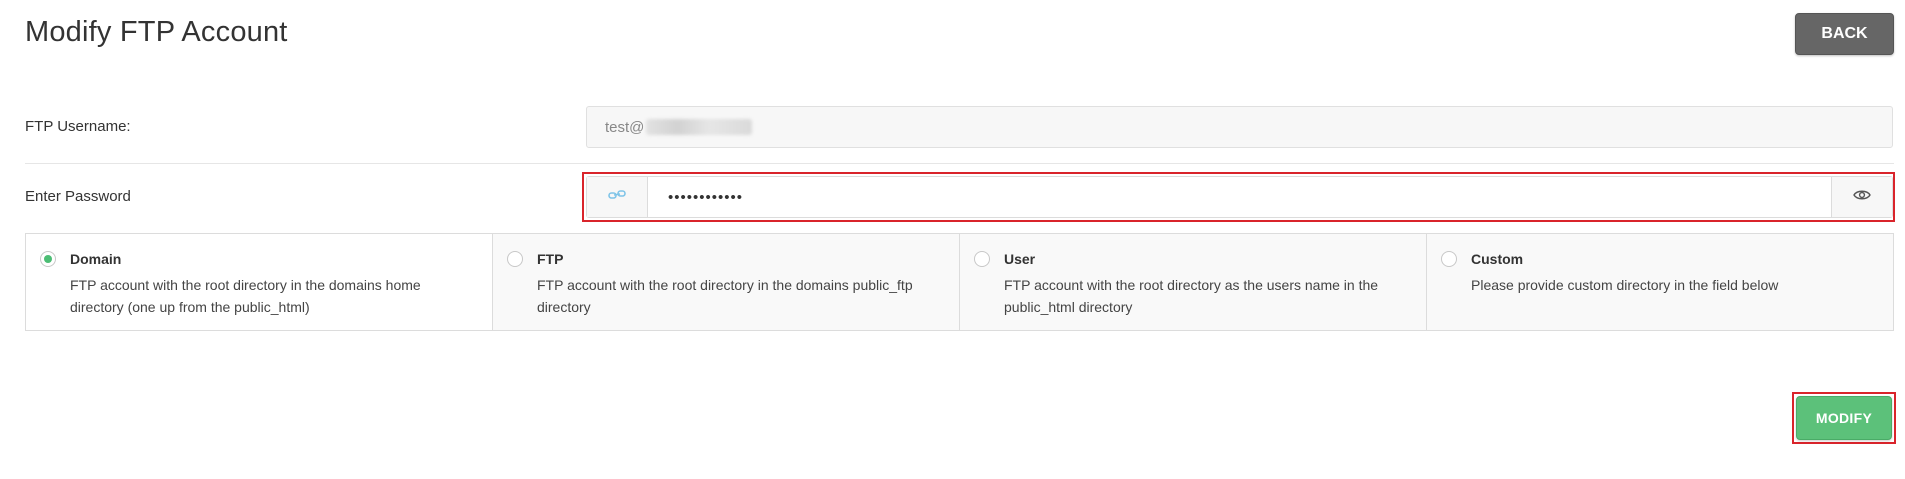  Describe the element at coordinates (1497, 259) in the screenshot. I see `option-title: Custom` at that location.